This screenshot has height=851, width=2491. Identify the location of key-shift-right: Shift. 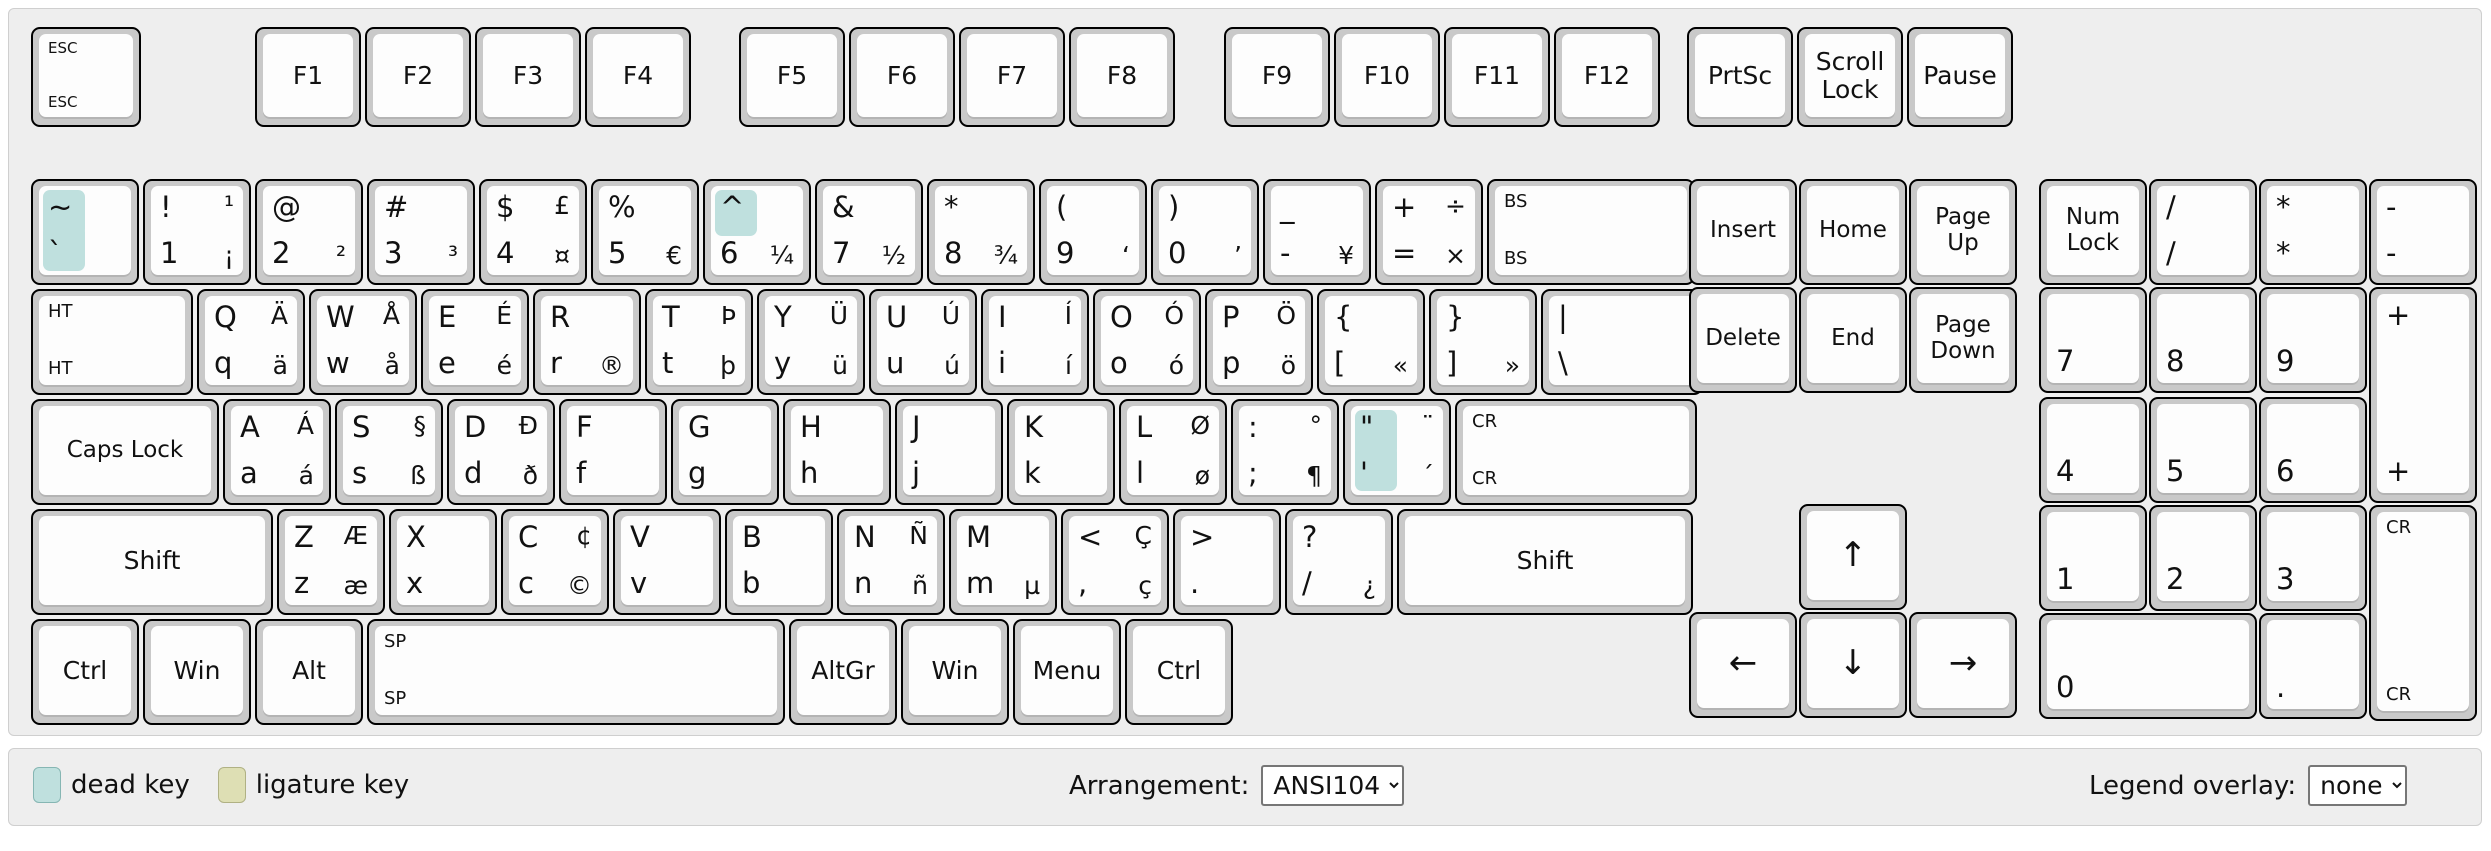
(1545, 562).